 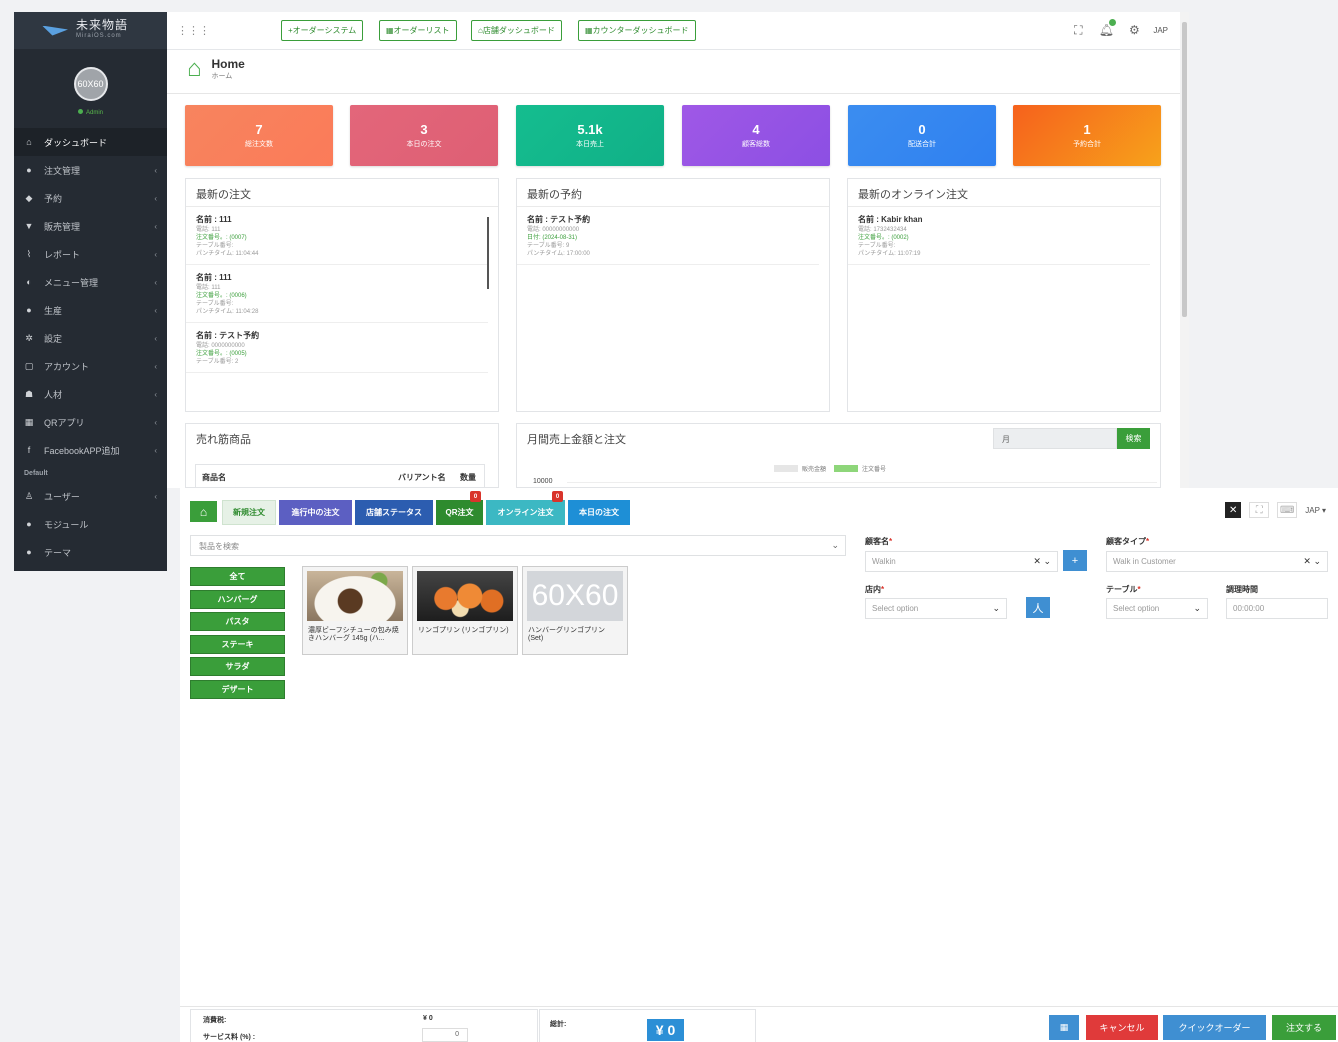 What do you see at coordinates (90, 496) in the screenshot?
I see `sidebar-item: ♙ ユーザー ‹` at bounding box center [90, 496].